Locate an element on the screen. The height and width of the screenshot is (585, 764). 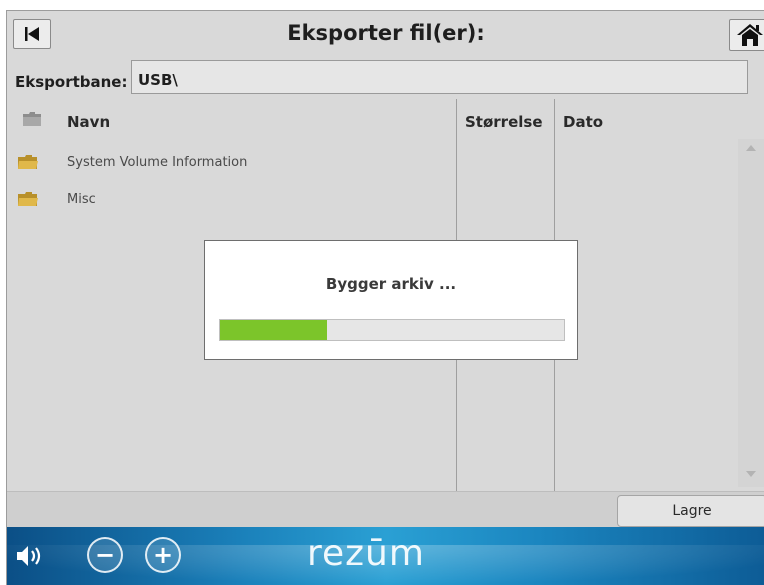
plus-icon: + is located at coordinates (163, 555).